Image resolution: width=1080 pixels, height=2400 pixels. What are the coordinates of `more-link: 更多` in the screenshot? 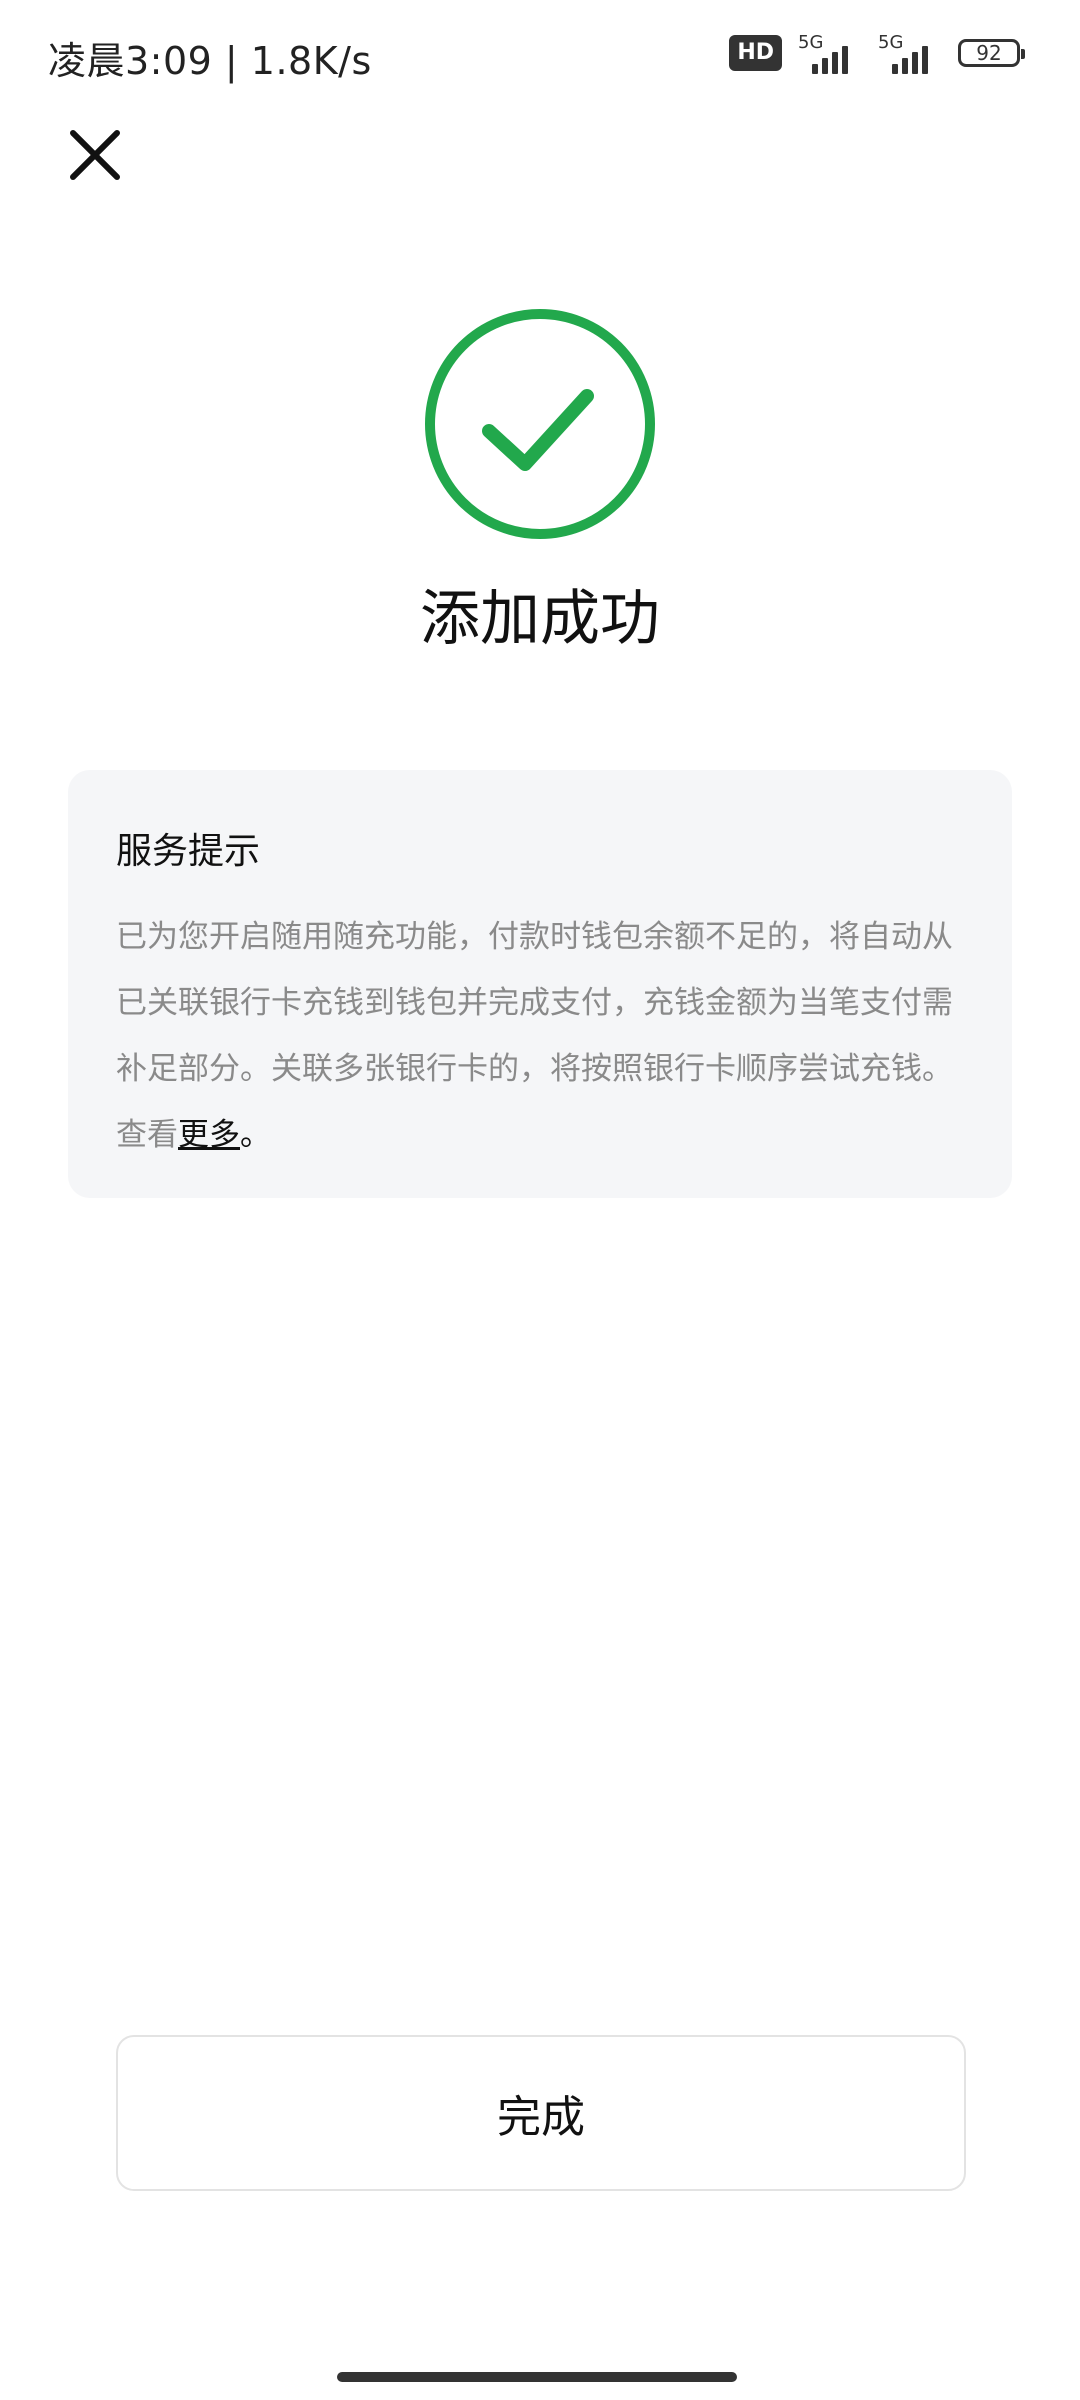 It's located at (209, 1135).